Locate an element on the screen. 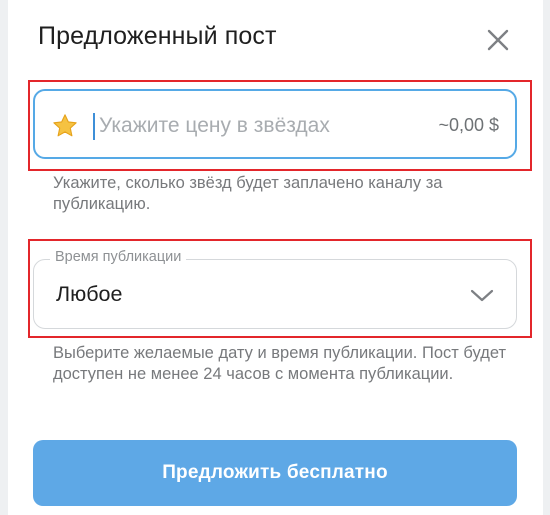  chevron-down-icon is located at coordinates (482, 295).